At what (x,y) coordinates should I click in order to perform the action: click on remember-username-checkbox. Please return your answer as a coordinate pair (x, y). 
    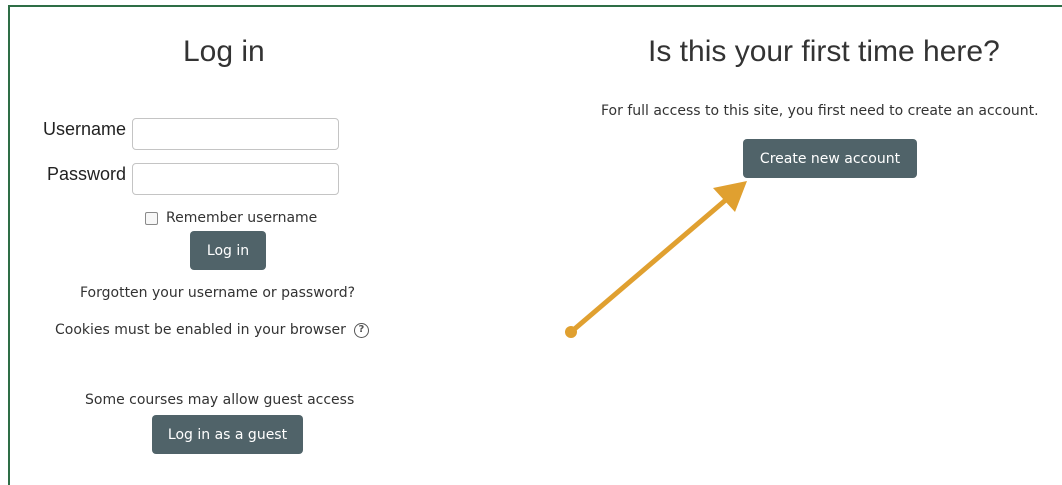
    Looking at the image, I should click on (151, 218).